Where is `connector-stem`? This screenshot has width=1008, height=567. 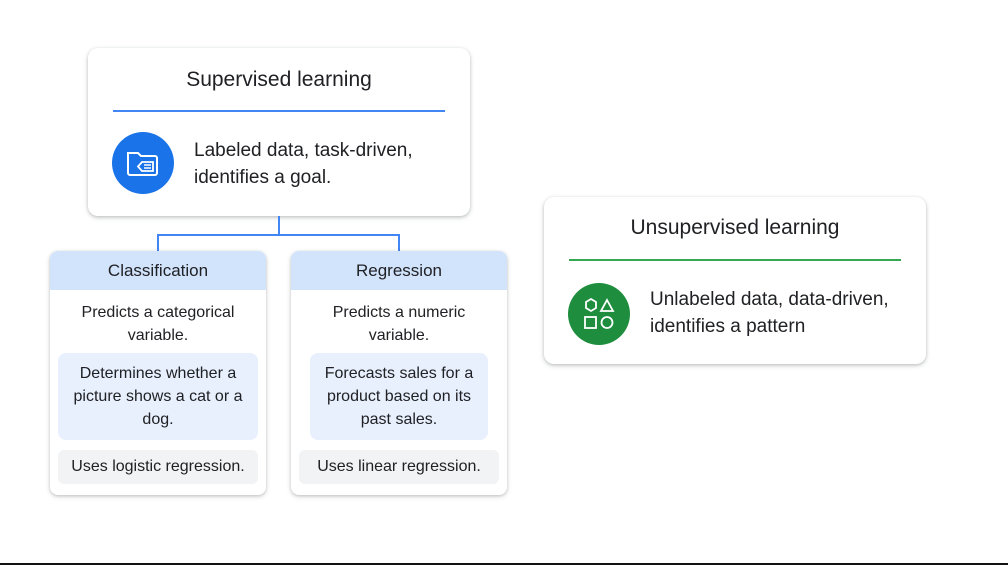
connector-stem is located at coordinates (279, 225).